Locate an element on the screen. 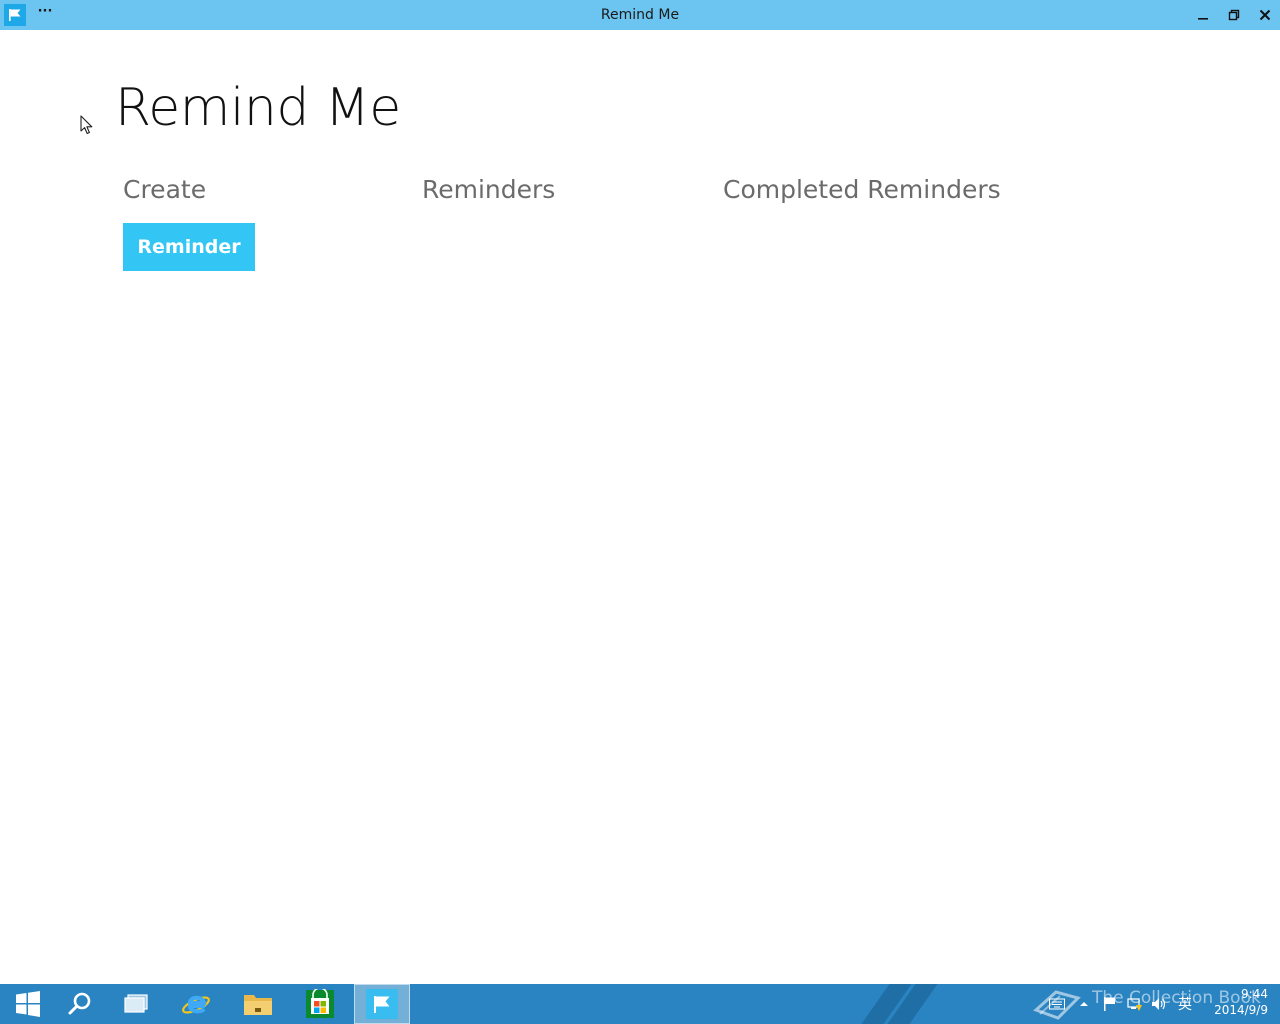  restore-button is located at coordinates (1234, 15).